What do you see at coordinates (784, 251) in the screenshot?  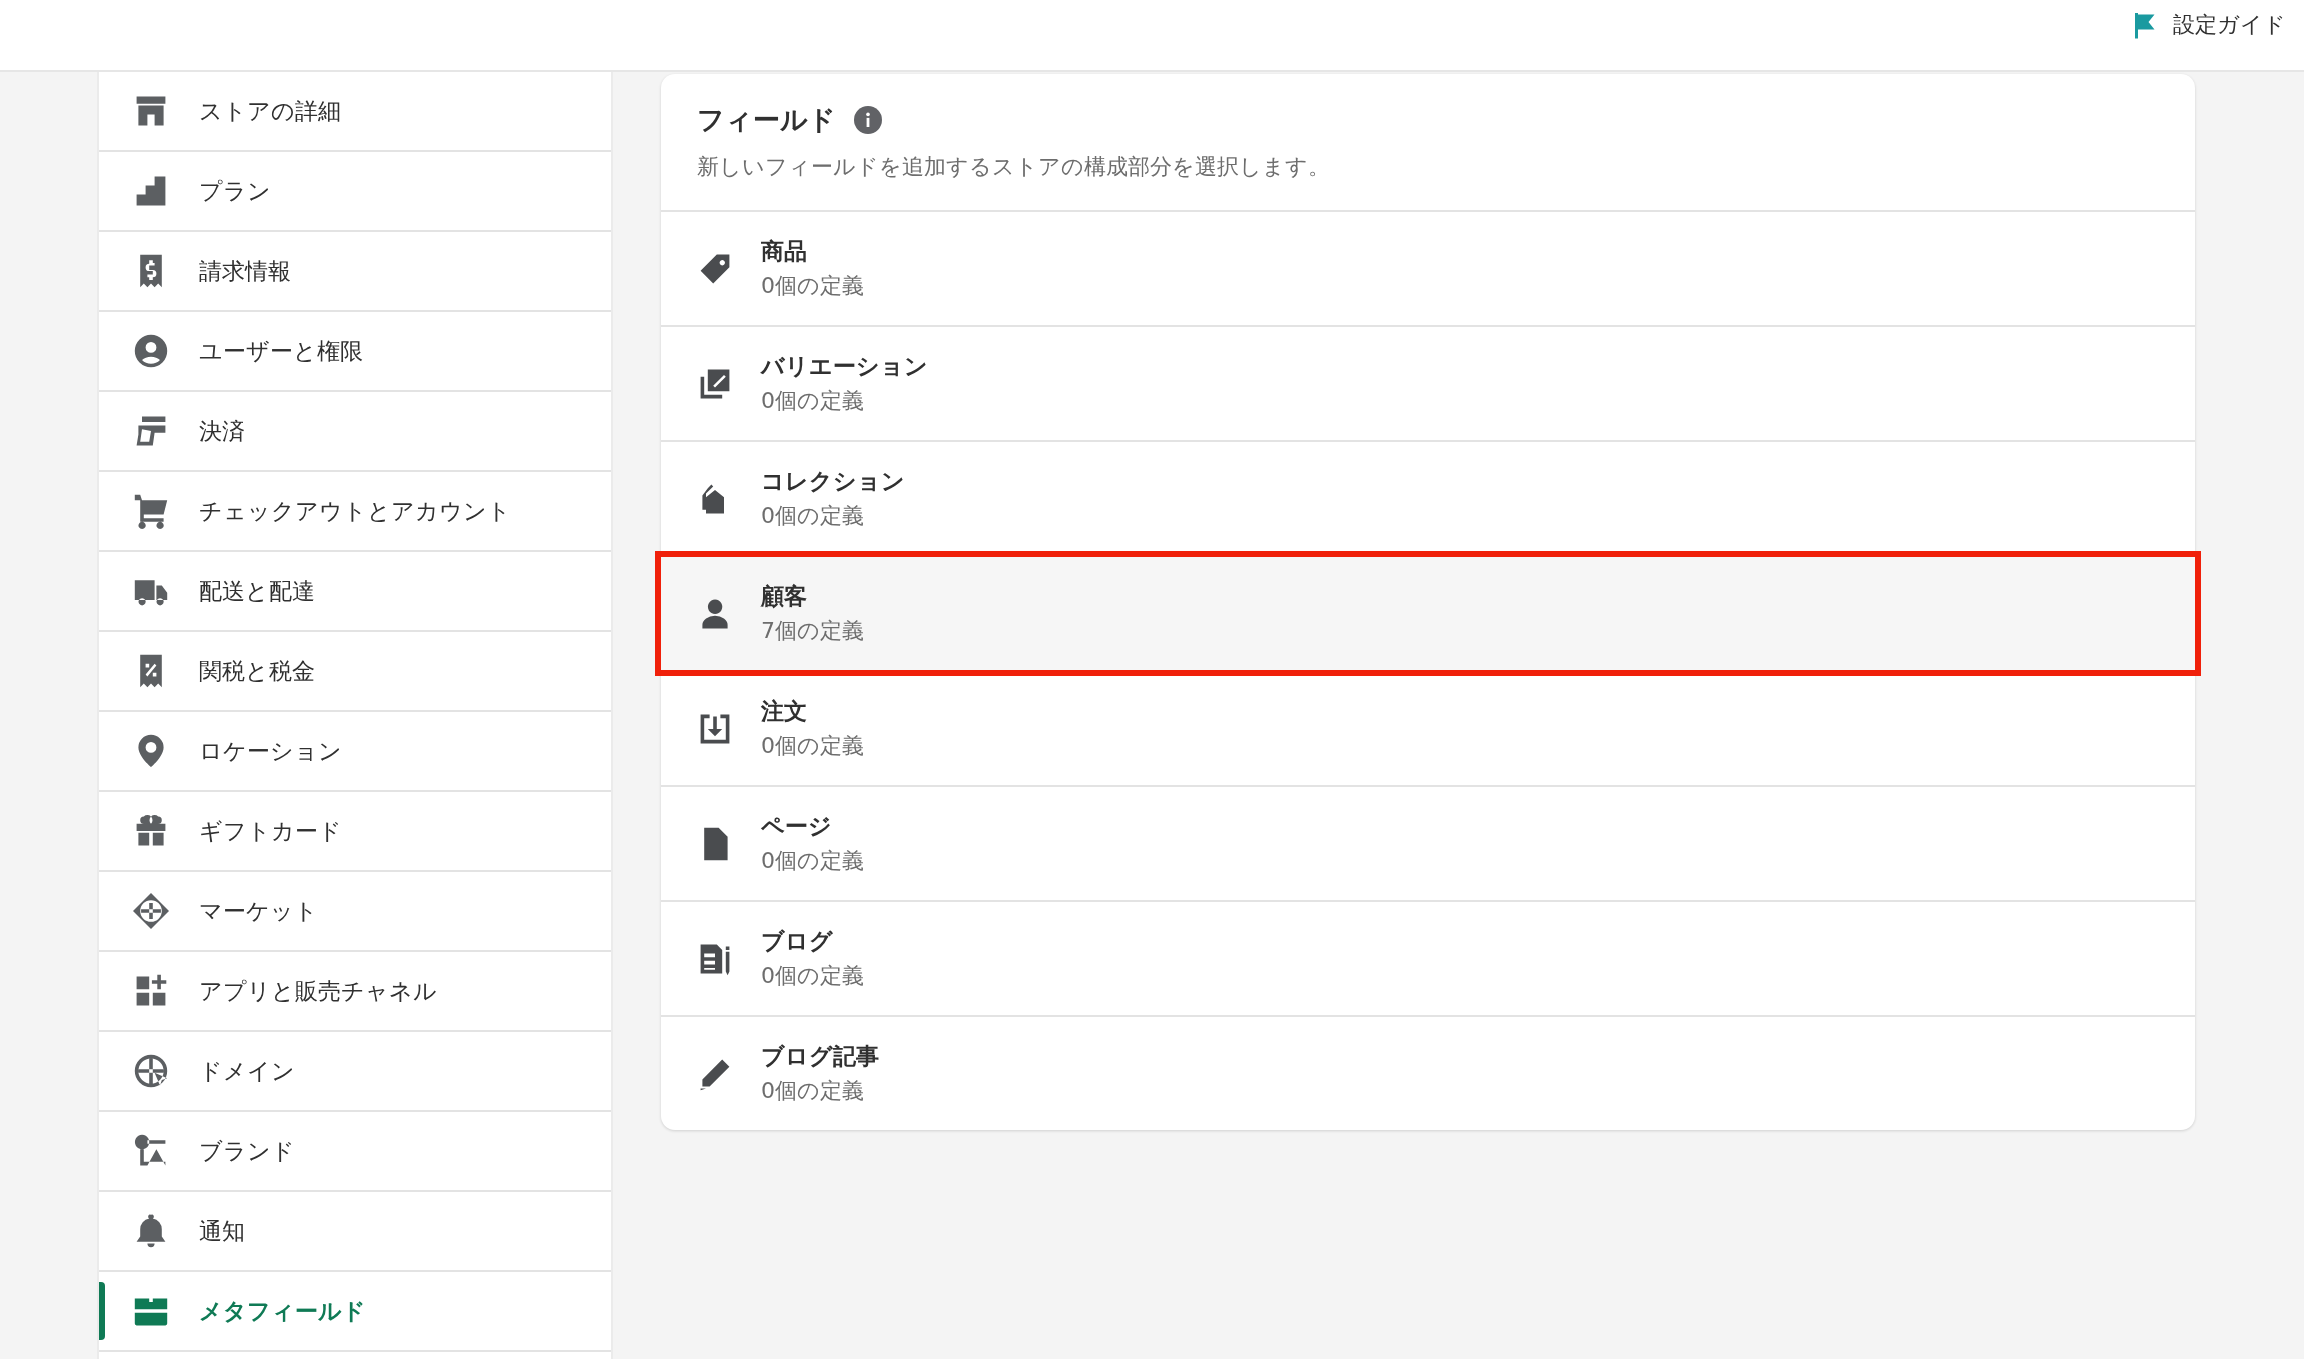 I see `row-title: 商品` at bounding box center [784, 251].